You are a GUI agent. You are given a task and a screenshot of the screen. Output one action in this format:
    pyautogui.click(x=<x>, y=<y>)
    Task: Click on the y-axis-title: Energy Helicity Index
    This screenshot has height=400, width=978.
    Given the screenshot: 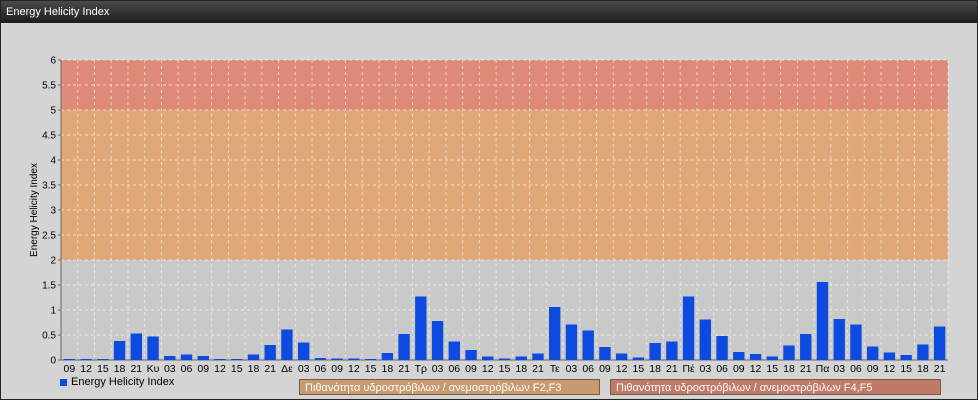 What is the action you would take?
    pyautogui.click(x=34, y=210)
    